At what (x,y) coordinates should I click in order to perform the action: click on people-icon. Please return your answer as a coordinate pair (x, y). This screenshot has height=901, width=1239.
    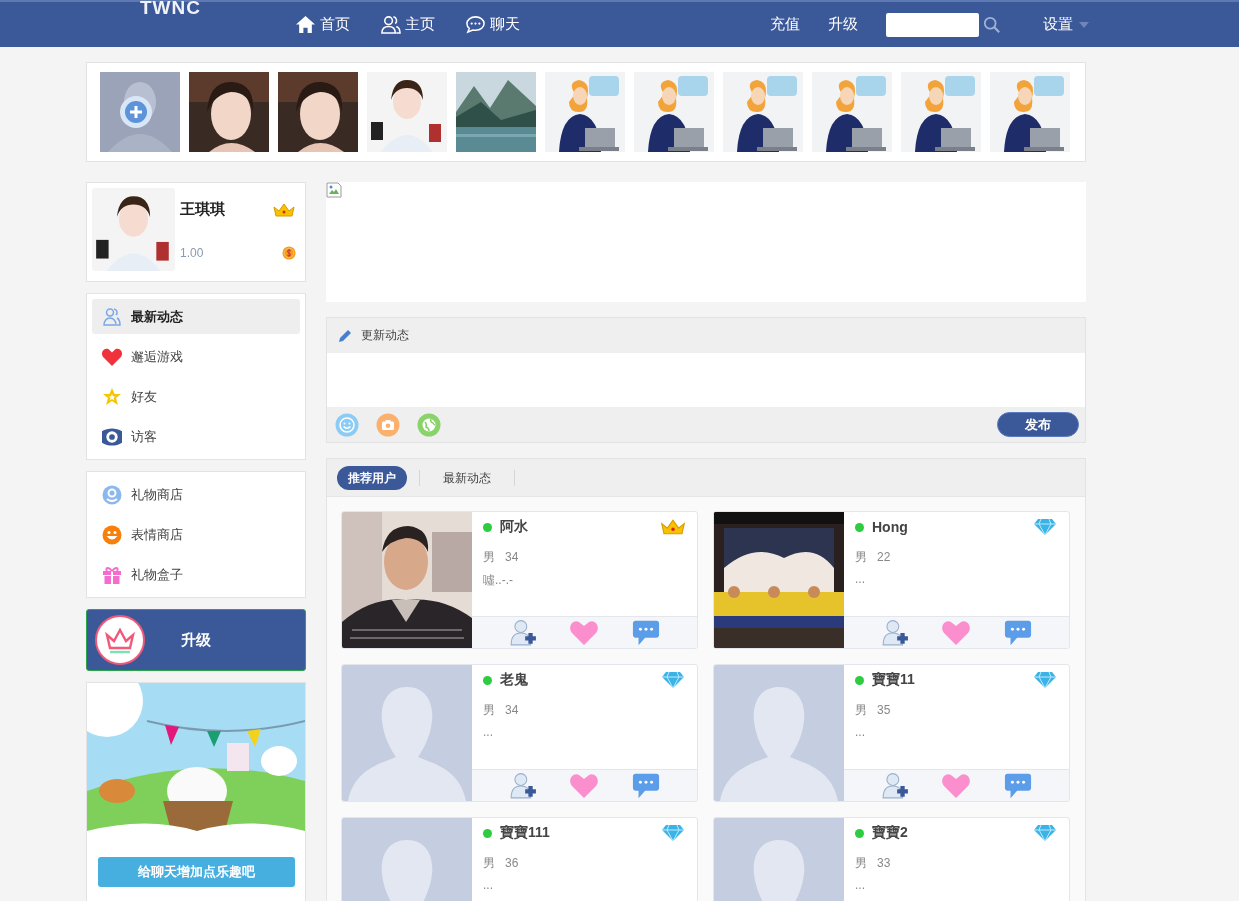
    Looking at the image, I should click on (111, 316).